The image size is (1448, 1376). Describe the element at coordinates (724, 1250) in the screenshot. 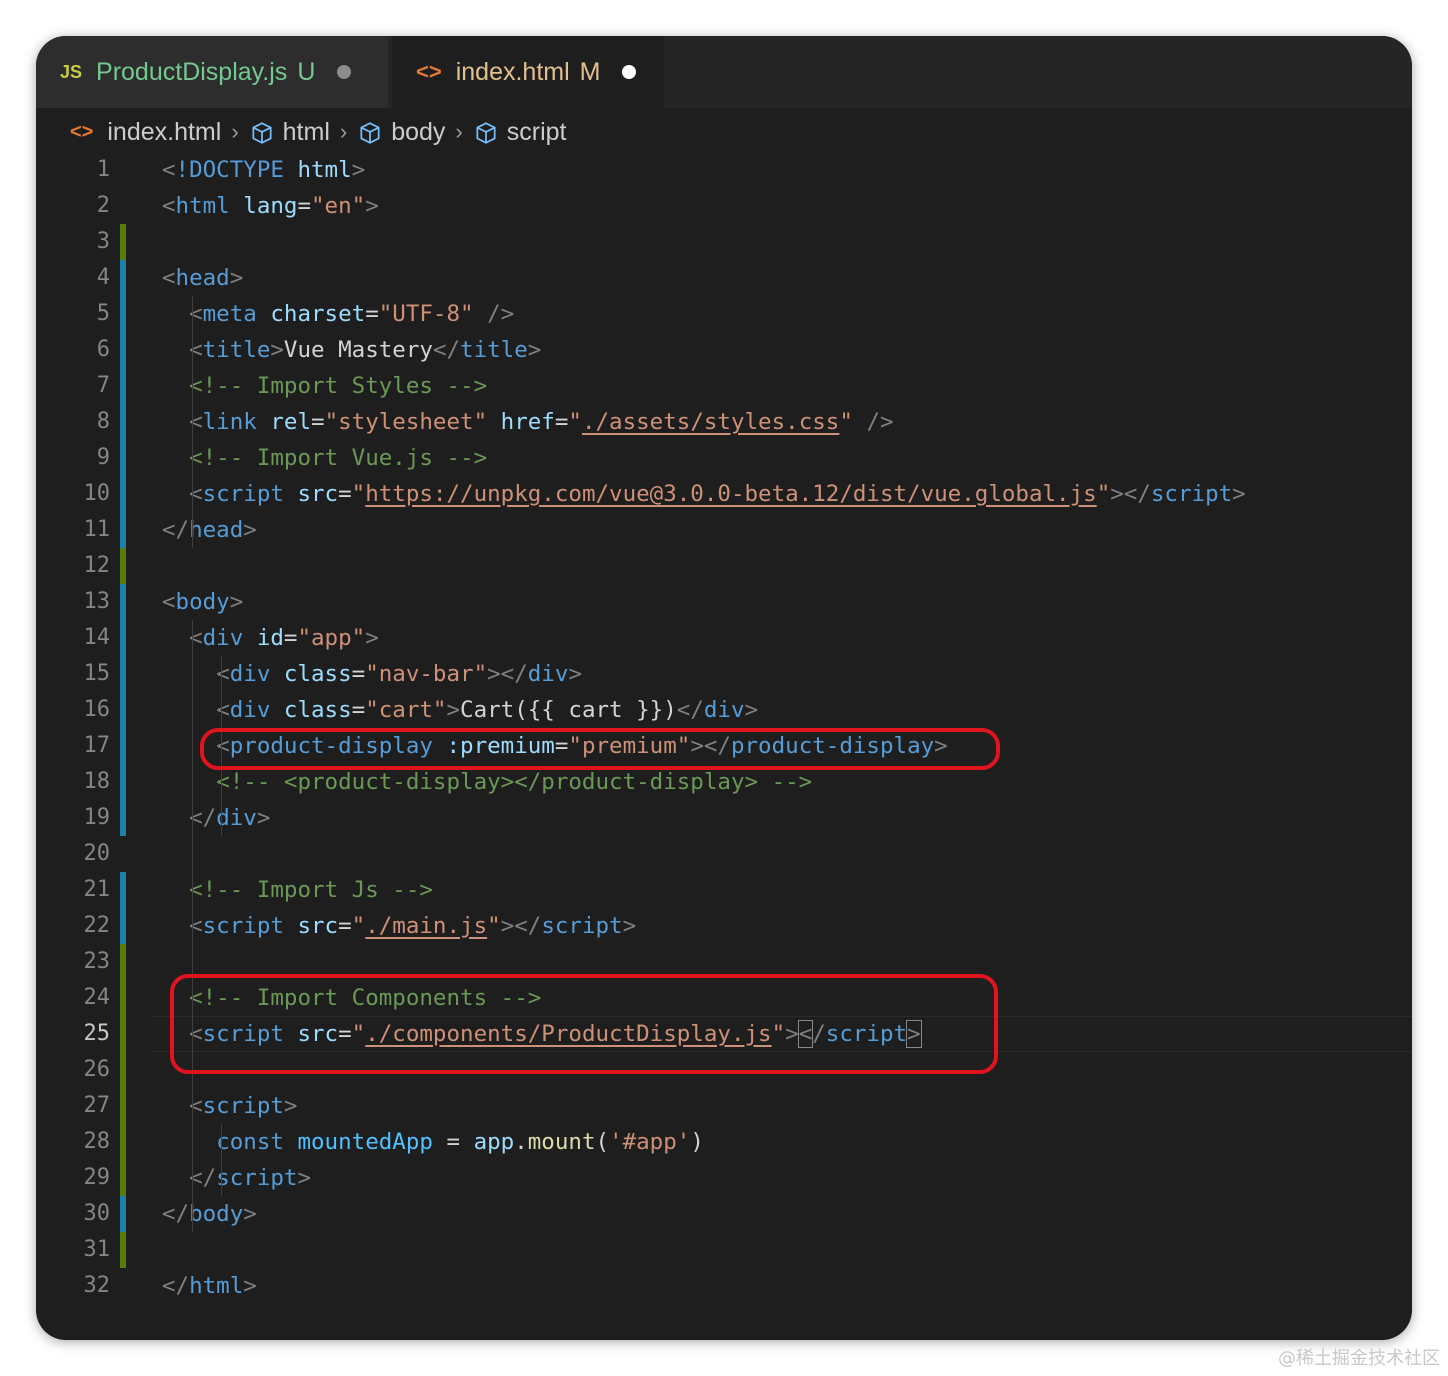

I see `code-line: 31` at that location.